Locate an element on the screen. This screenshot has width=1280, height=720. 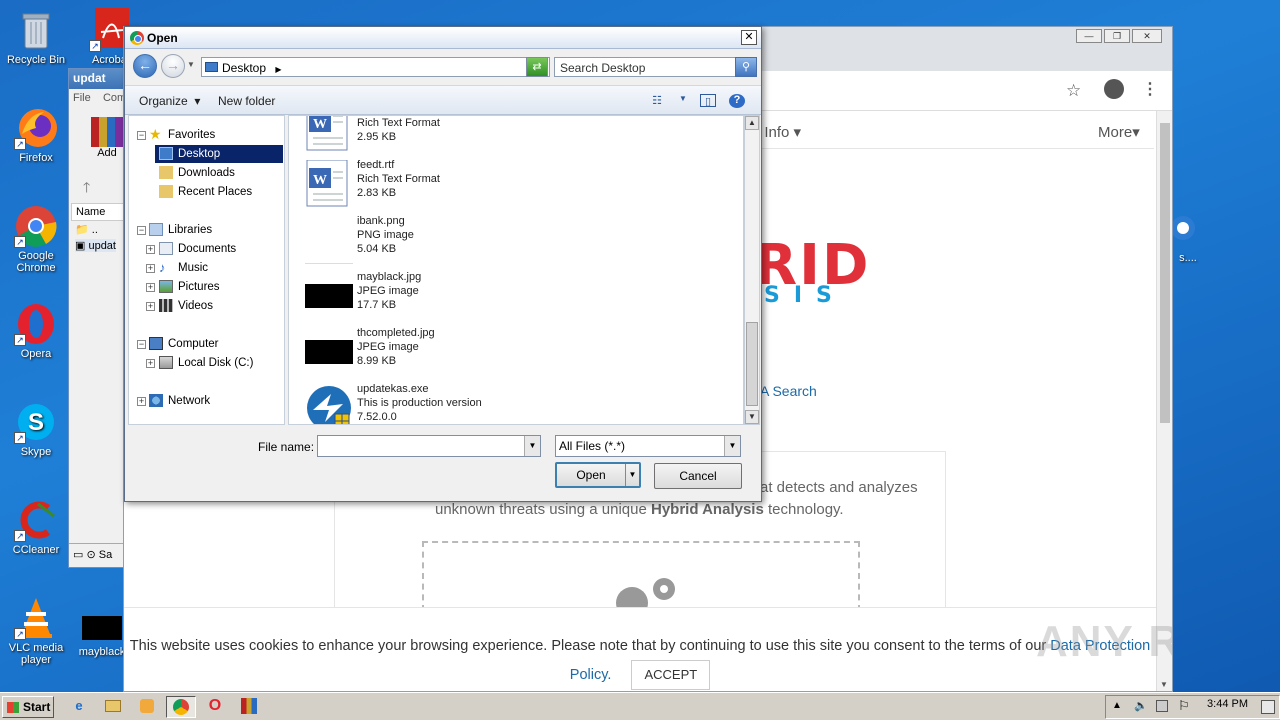
file-row-parent: 📁 .. is located at coordinates (86, 229).